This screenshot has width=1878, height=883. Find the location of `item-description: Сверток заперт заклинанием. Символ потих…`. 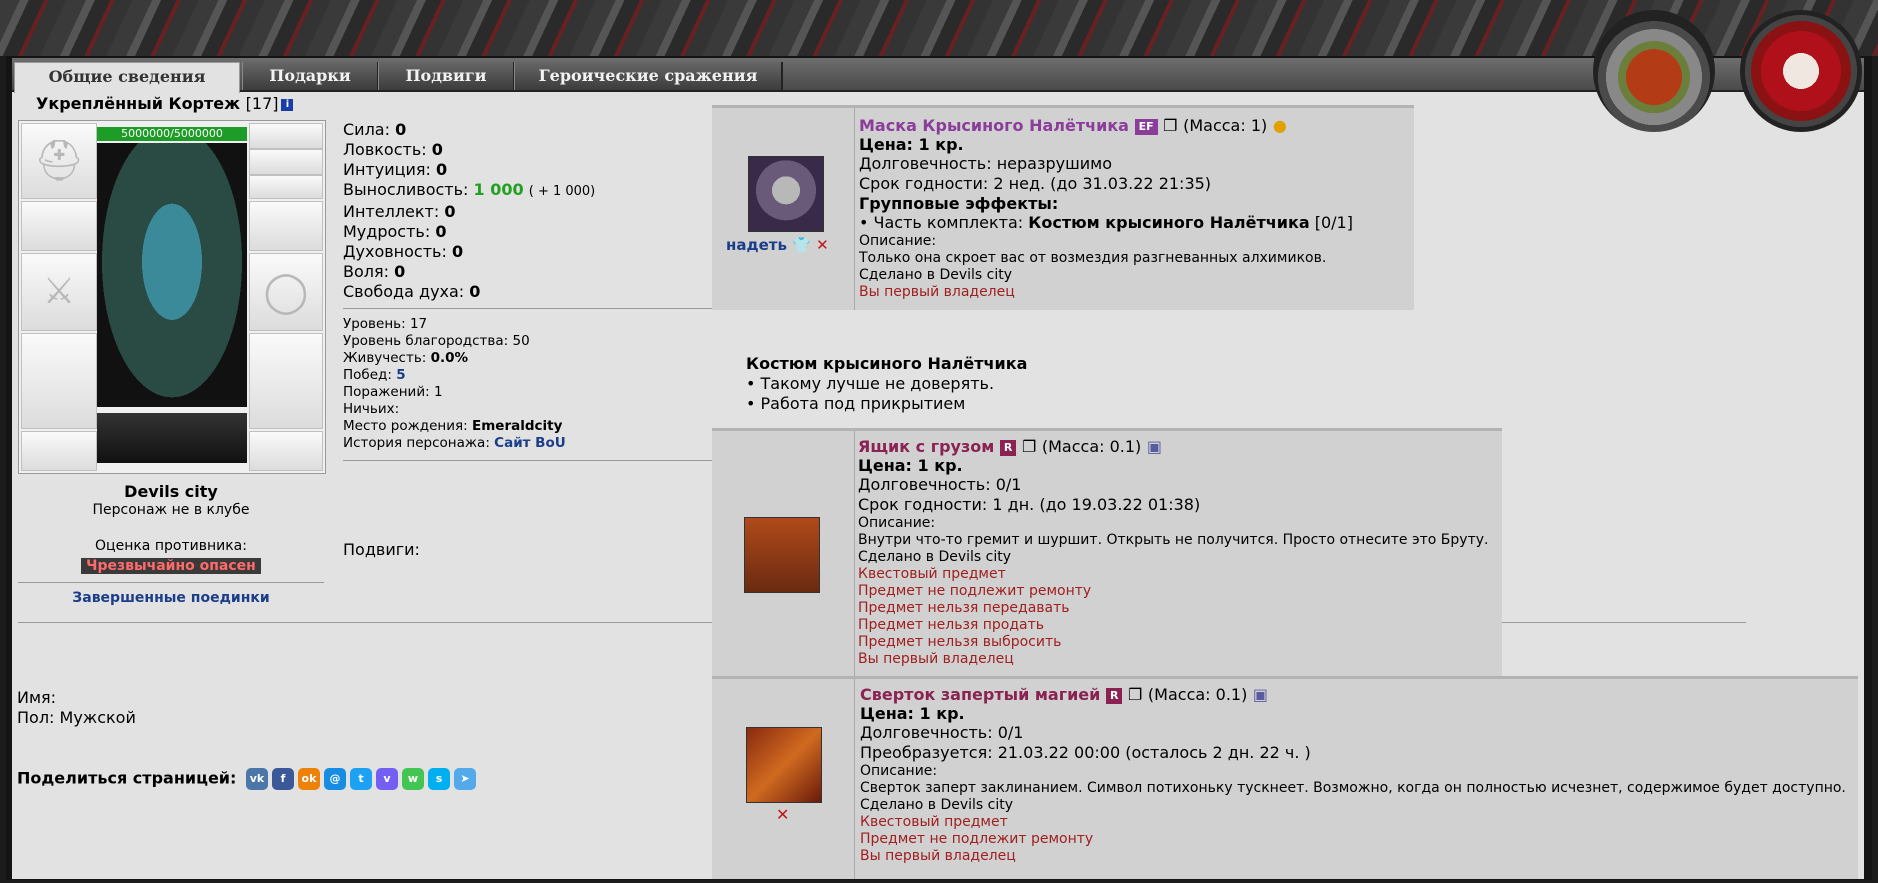

item-description: Сверток заперт заклинанием. Символ потих… is located at coordinates (1353, 788).